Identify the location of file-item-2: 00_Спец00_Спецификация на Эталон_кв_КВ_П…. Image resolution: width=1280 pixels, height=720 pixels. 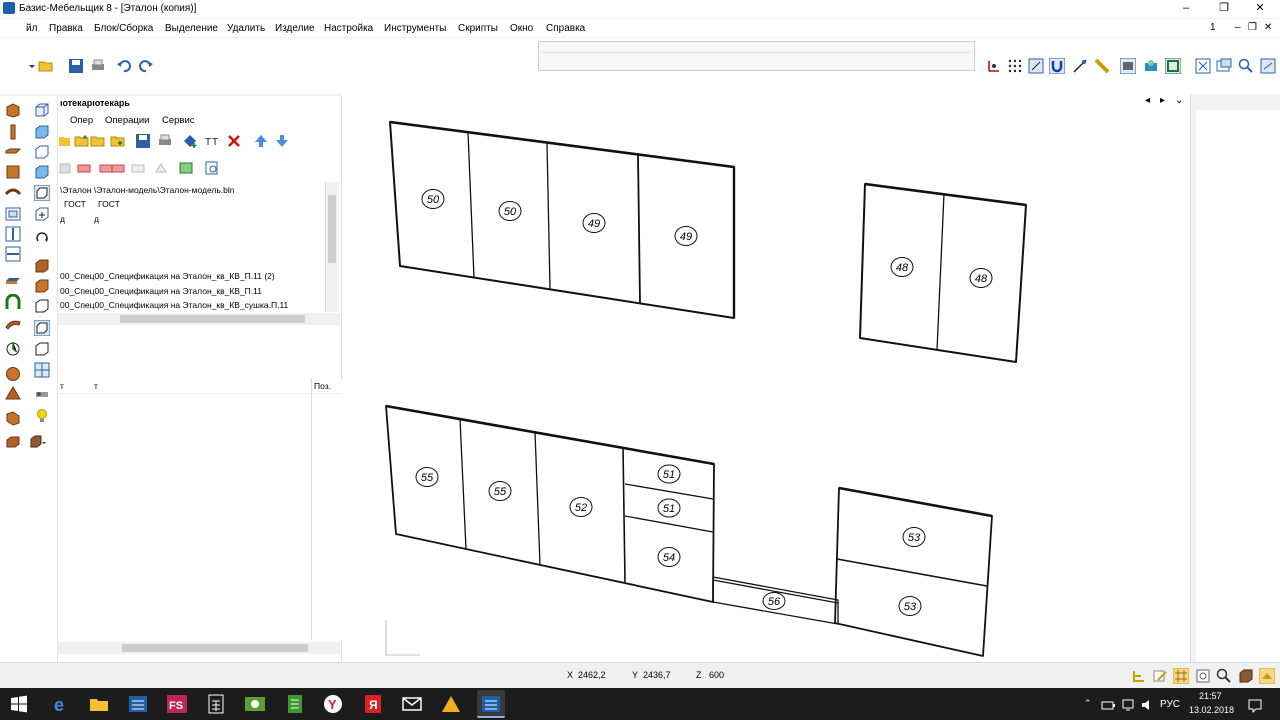
(161, 291).